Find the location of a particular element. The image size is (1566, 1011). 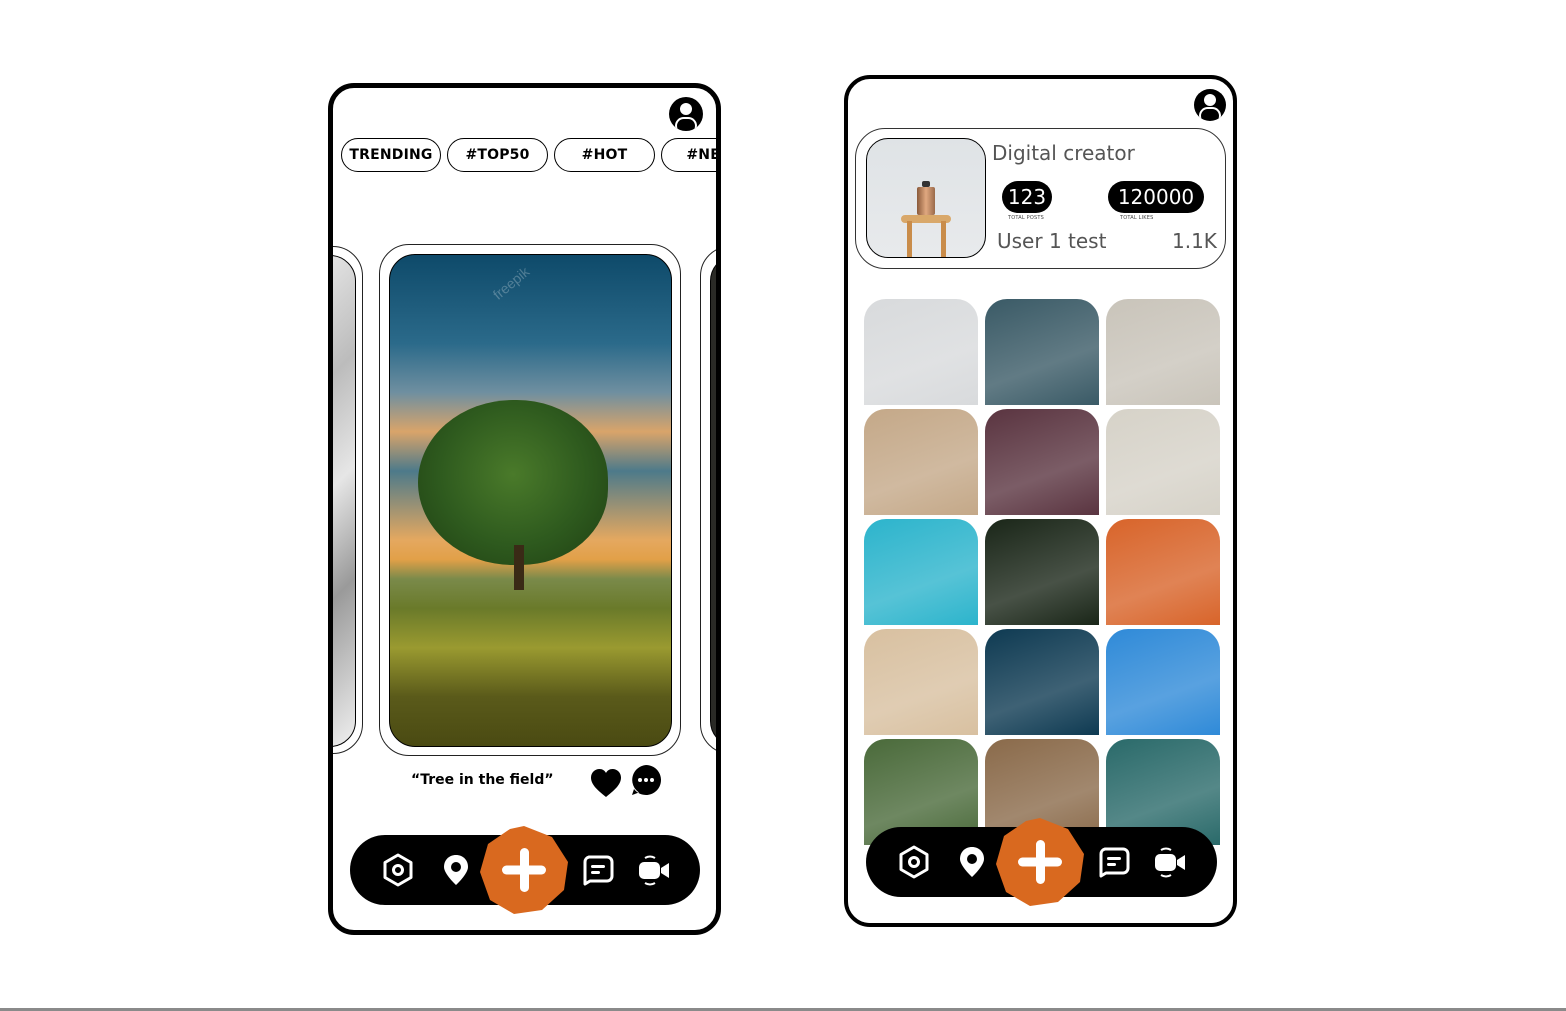

carousel-card-featured: freepik is located at coordinates (530, 500).